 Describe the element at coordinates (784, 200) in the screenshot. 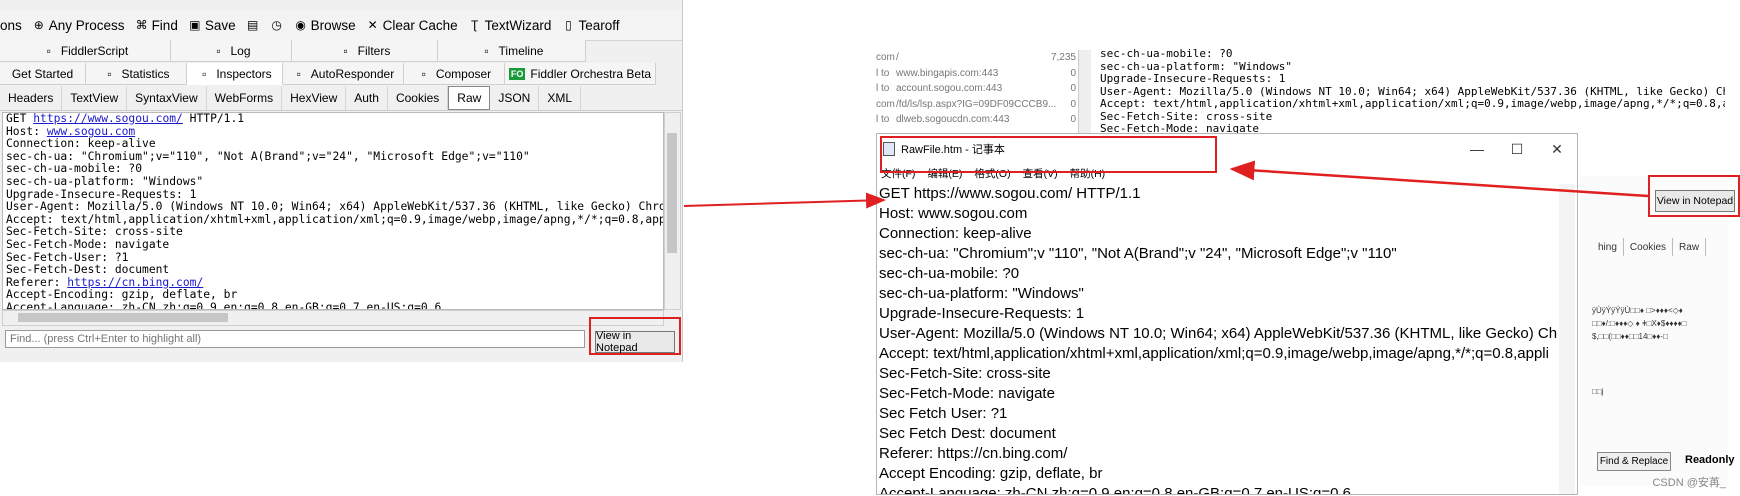

I see `arrow-left-to-notepad` at that location.